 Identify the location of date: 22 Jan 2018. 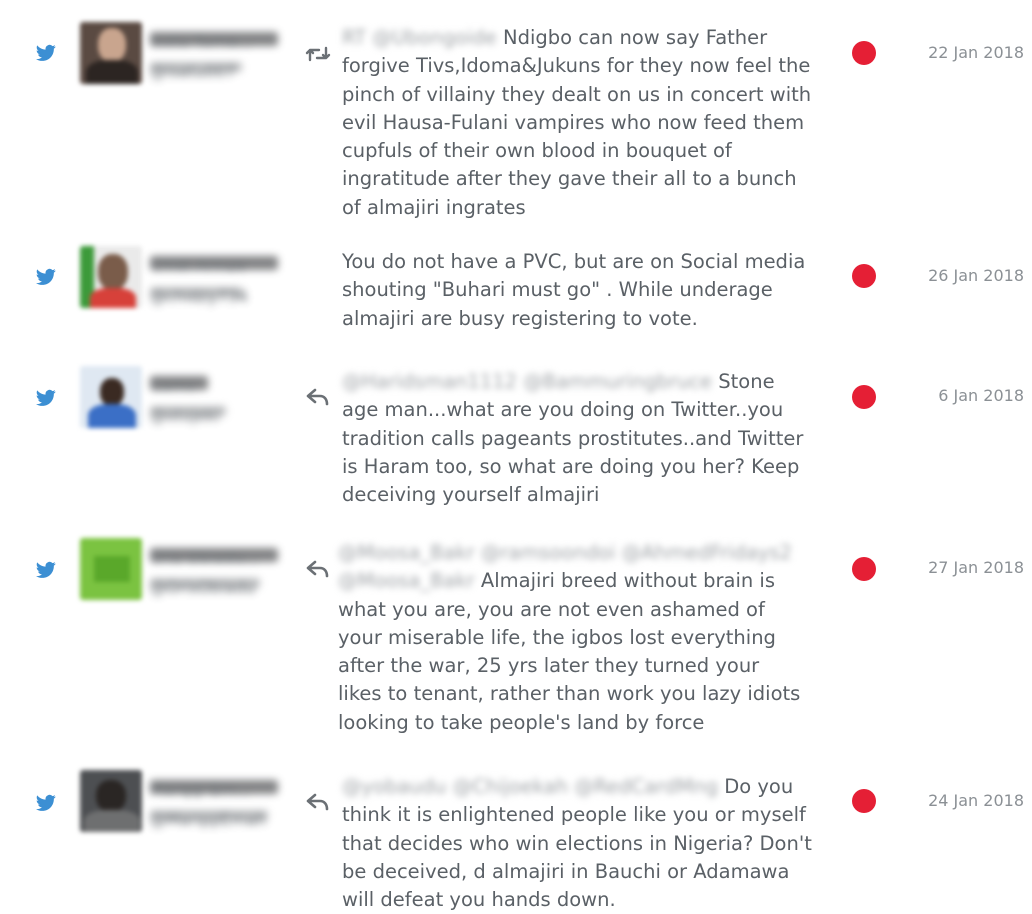
(976, 52).